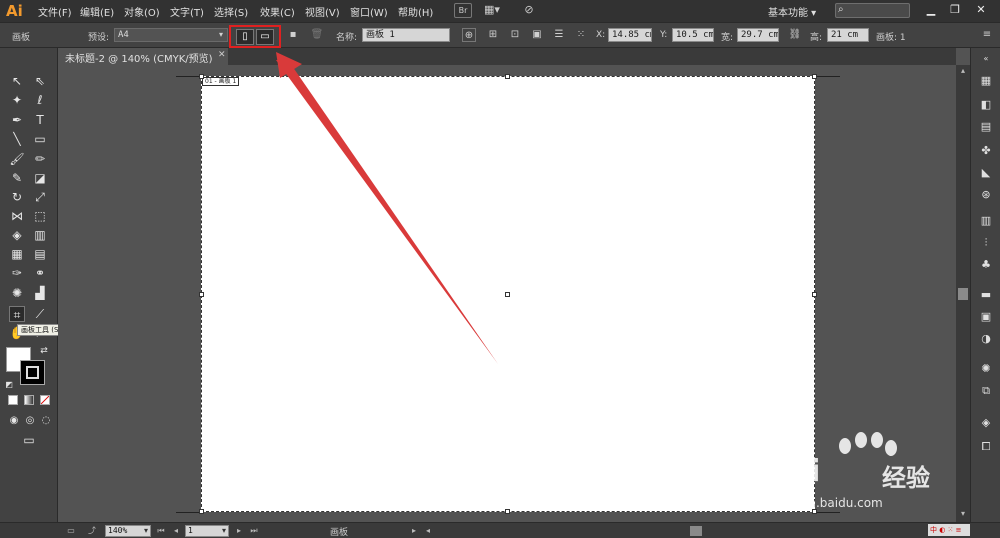 This screenshot has width=1000, height=538. What do you see at coordinates (986, 317) in the screenshot?
I see `gradient-panel-icon: ▣` at bounding box center [986, 317].